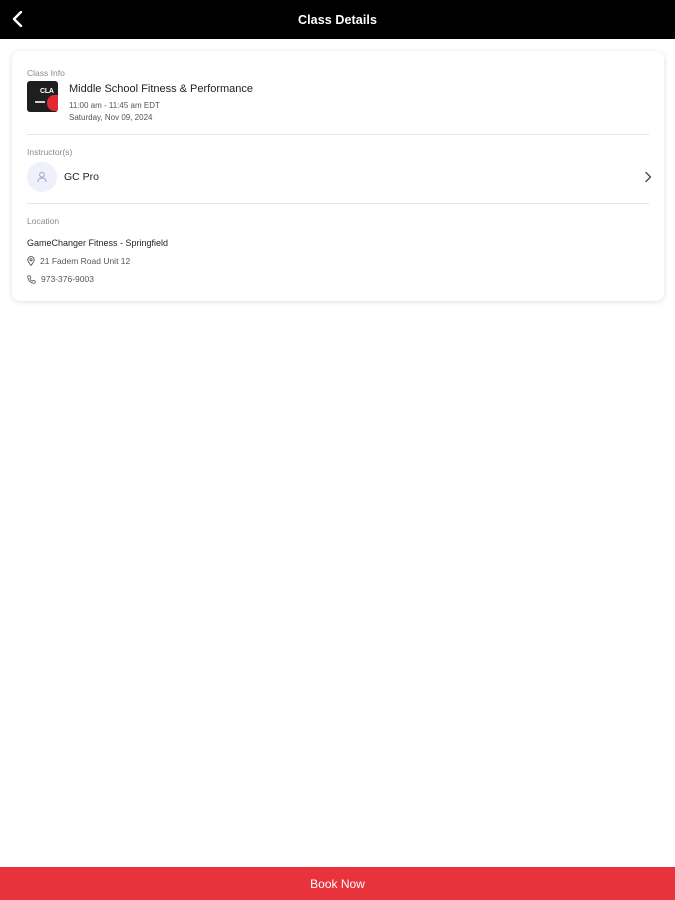 This screenshot has width=675, height=900. What do you see at coordinates (337, 883) in the screenshot?
I see `book-now-button: Book Now` at bounding box center [337, 883].